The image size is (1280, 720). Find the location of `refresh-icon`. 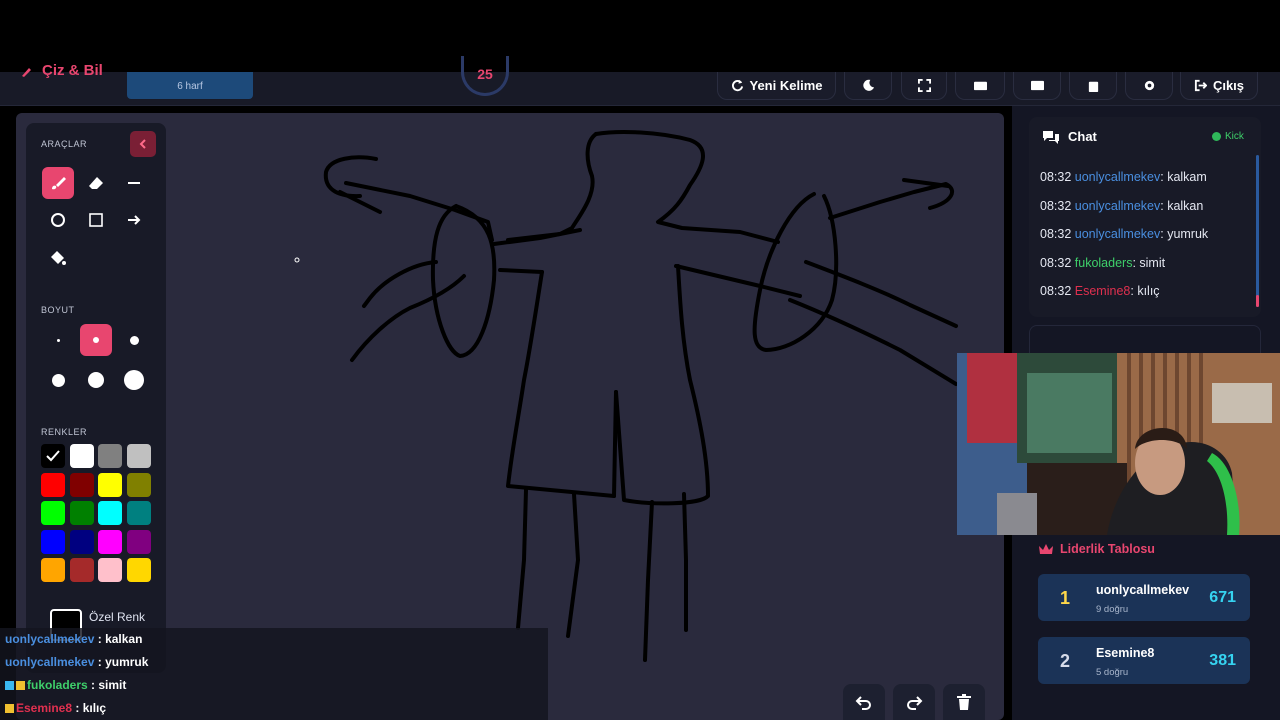

refresh-icon is located at coordinates (737, 85).